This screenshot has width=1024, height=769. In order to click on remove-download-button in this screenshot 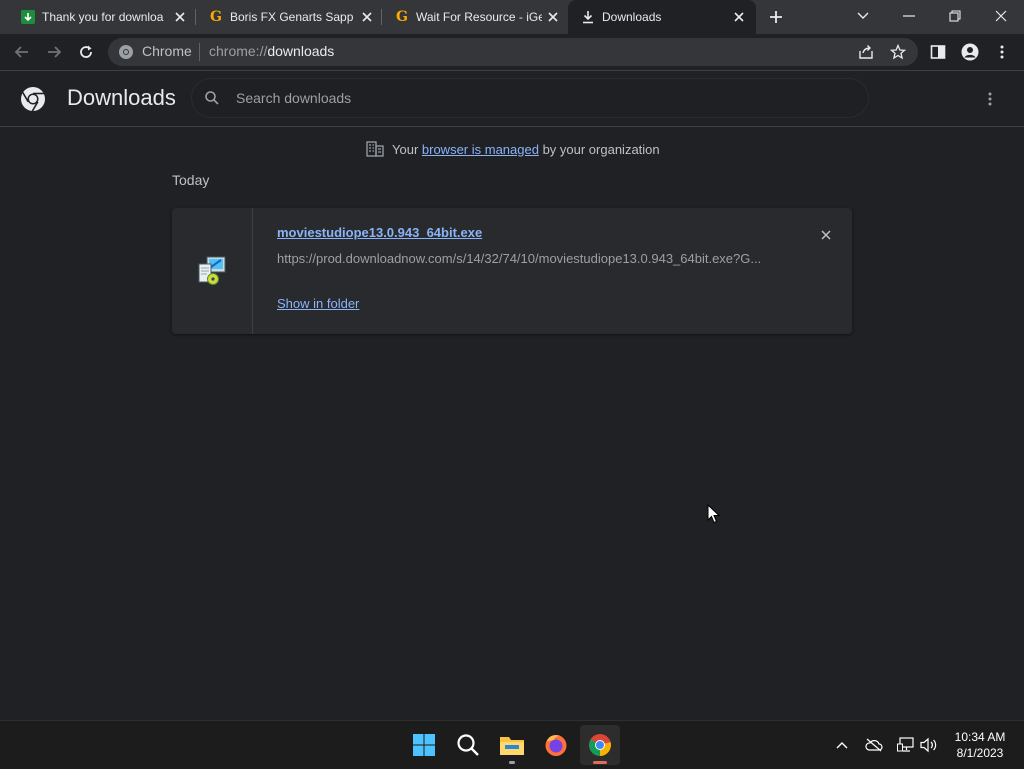, I will do `click(826, 235)`.